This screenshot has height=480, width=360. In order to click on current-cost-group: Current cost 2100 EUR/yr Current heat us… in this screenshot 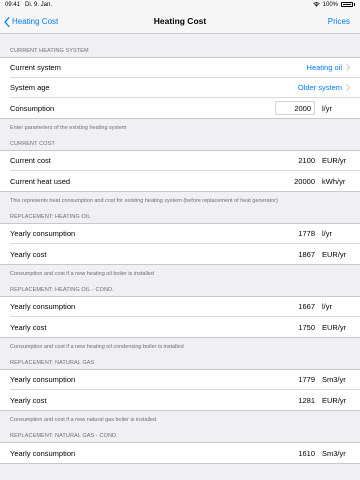, I will do `click(180, 171)`.